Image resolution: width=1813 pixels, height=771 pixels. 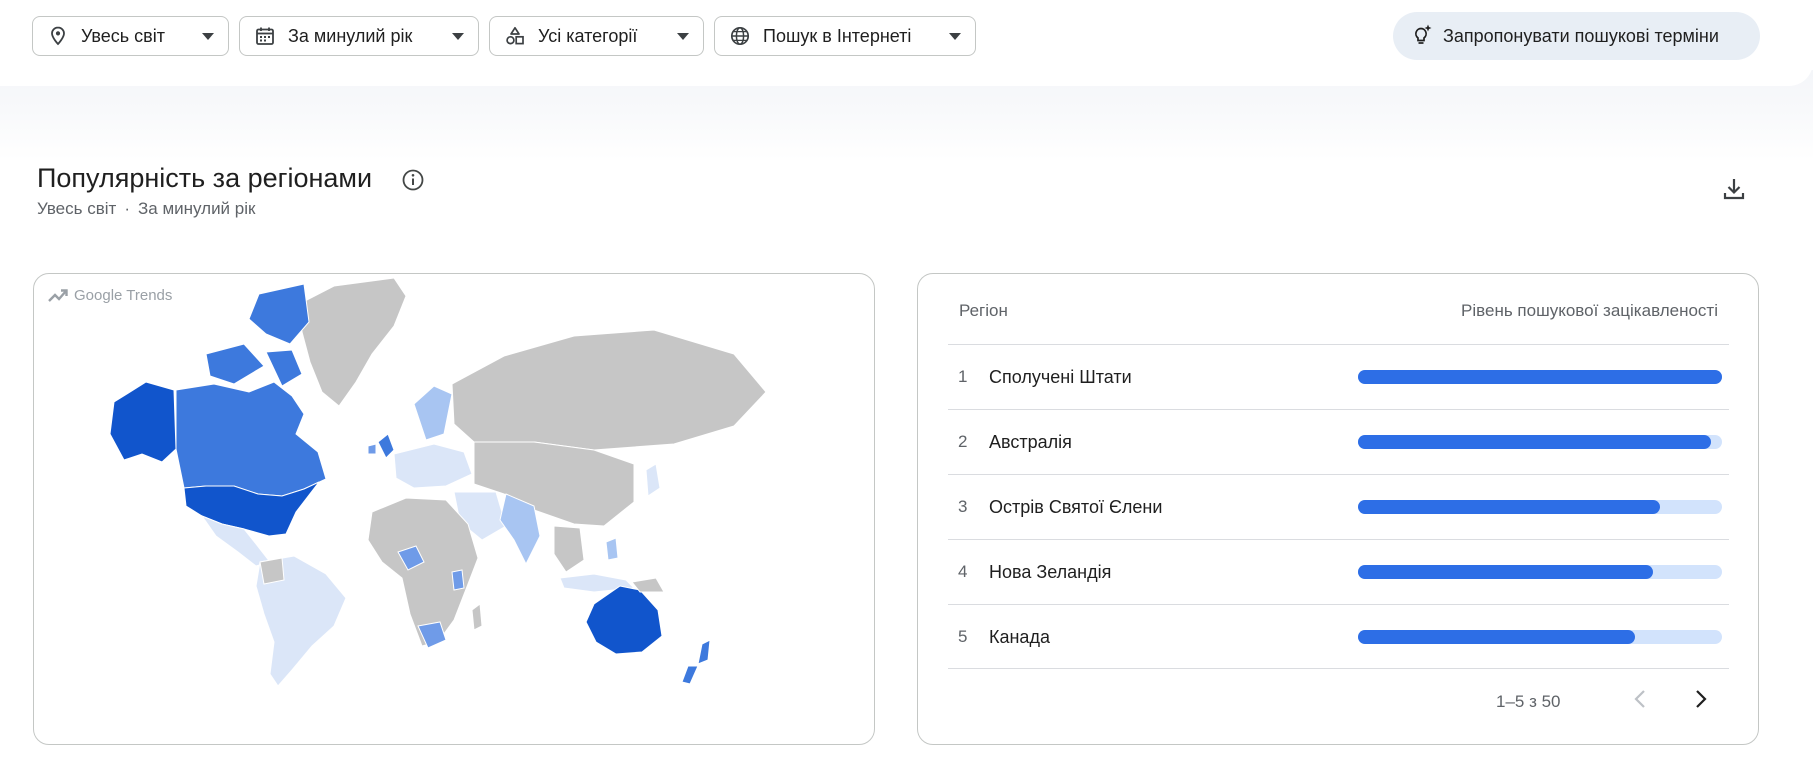 I want to click on suggest-search-terms-button: Запропонувати пошукові терміни, so click(x=1576, y=36).